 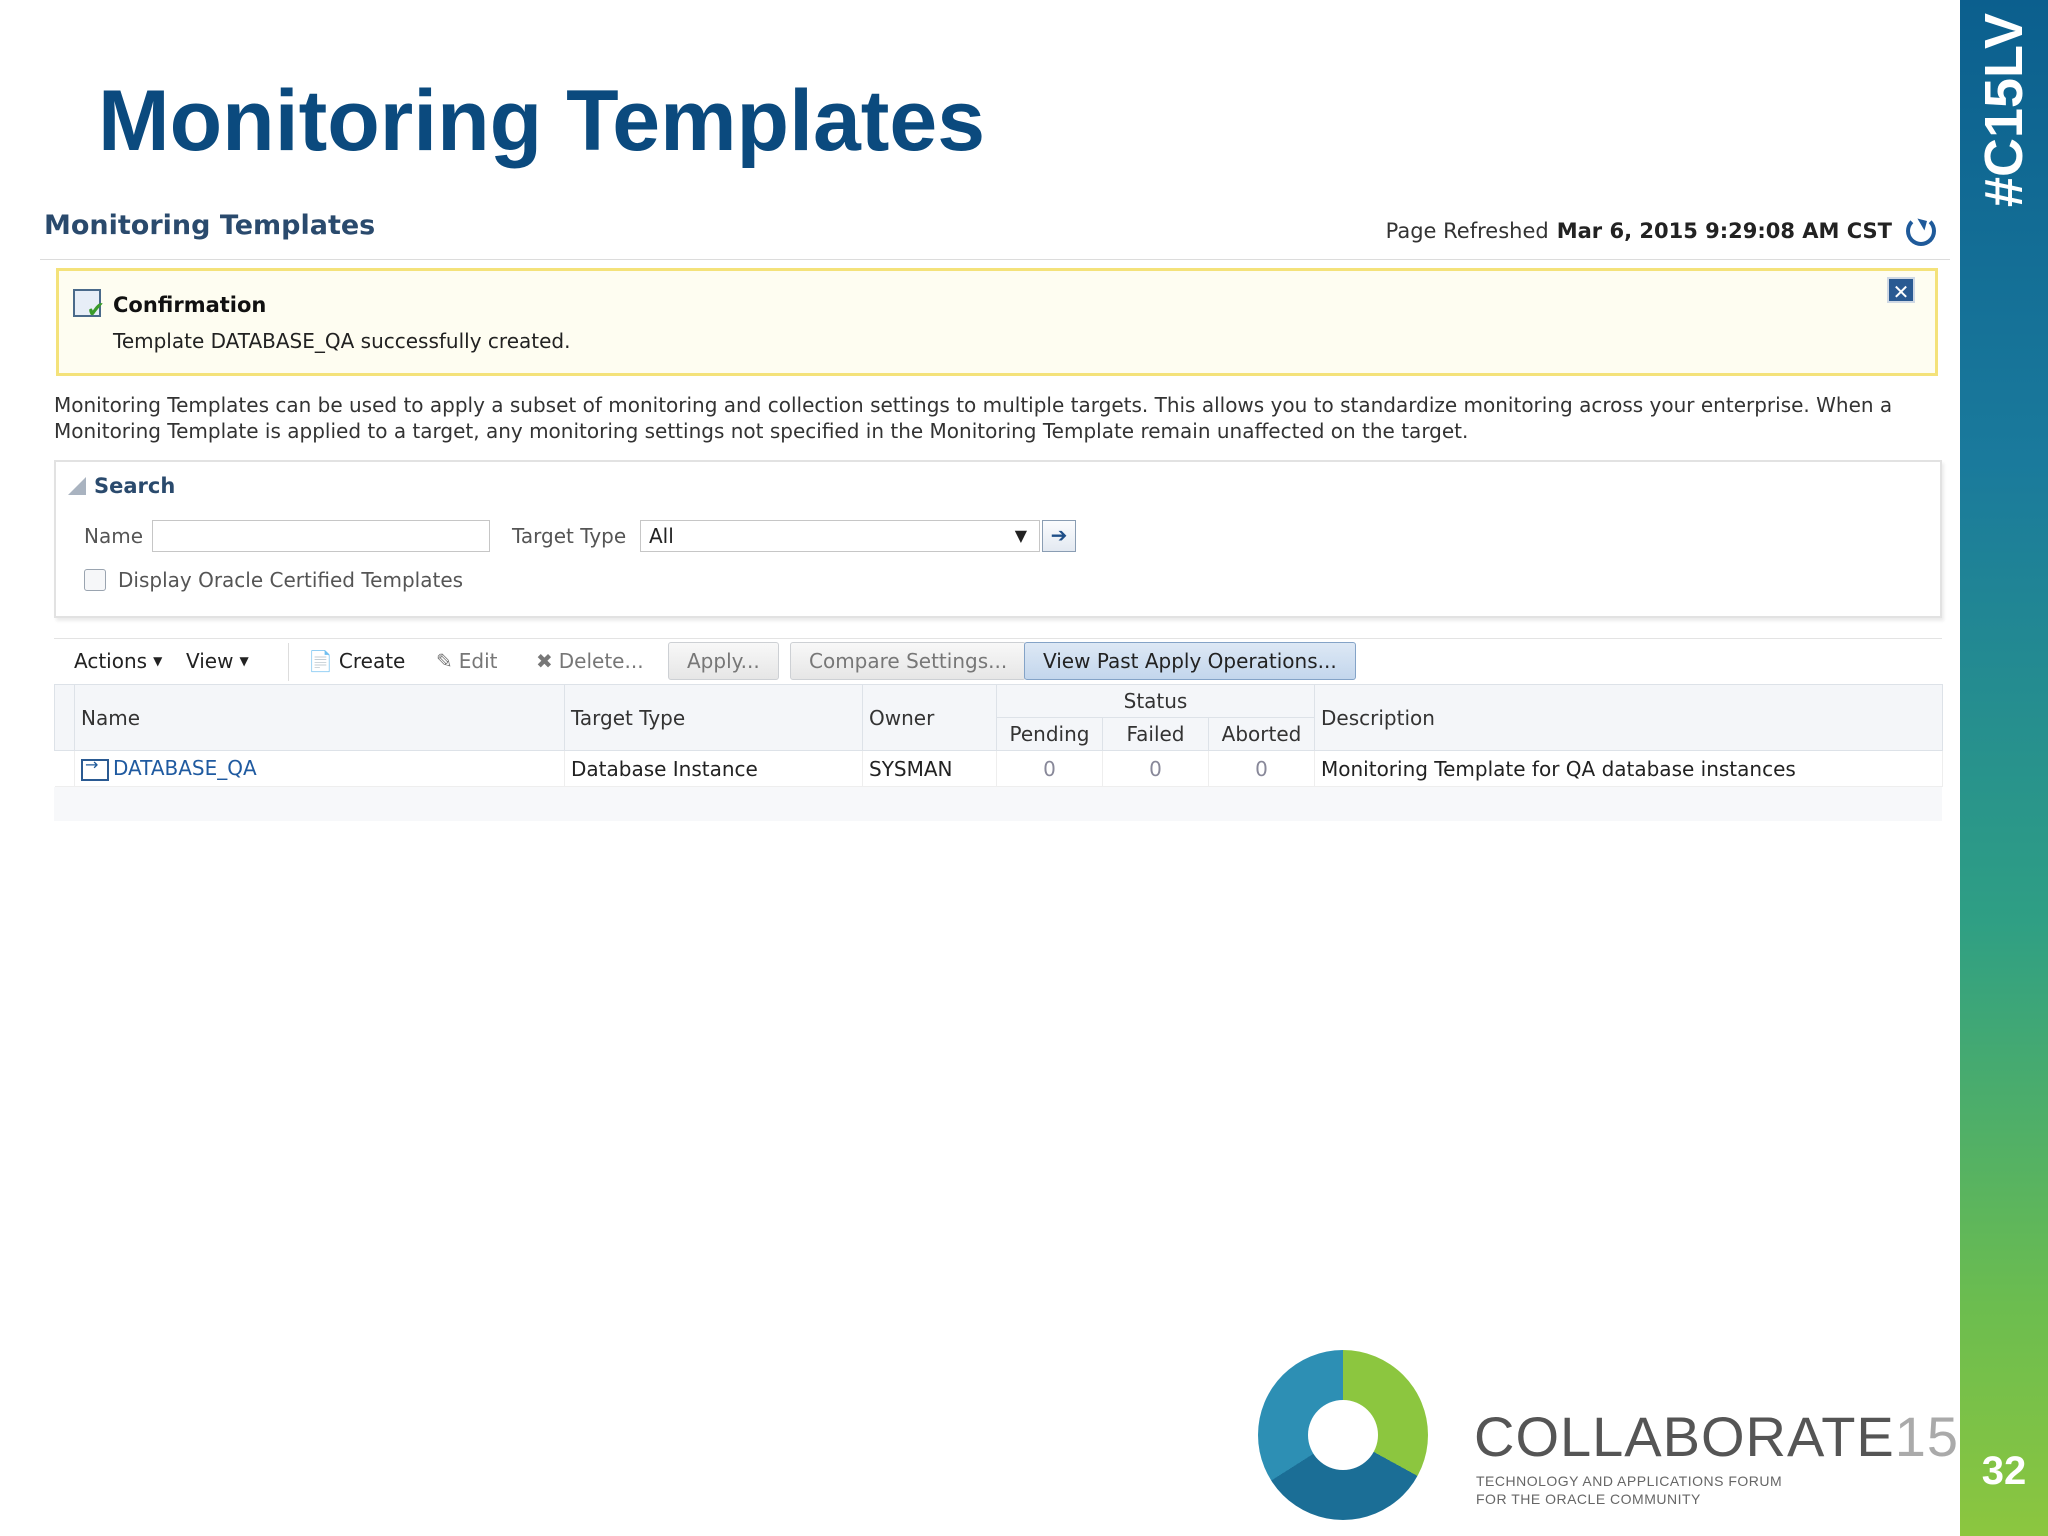 I want to click on name-label: Name, so click(x=114, y=536).